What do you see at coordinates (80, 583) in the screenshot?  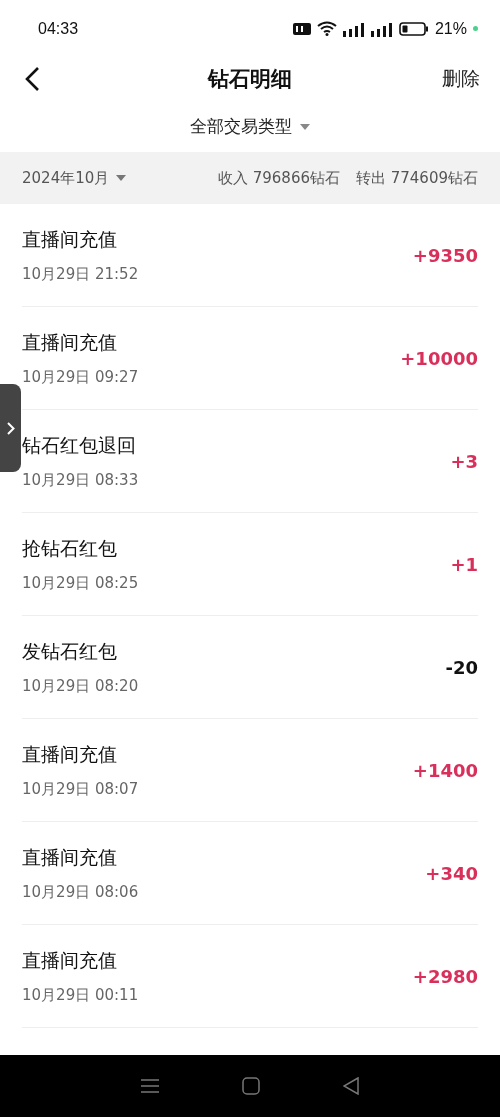 I see `transaction-time: 10月29日 08:25` at bounding box center [80, 583].